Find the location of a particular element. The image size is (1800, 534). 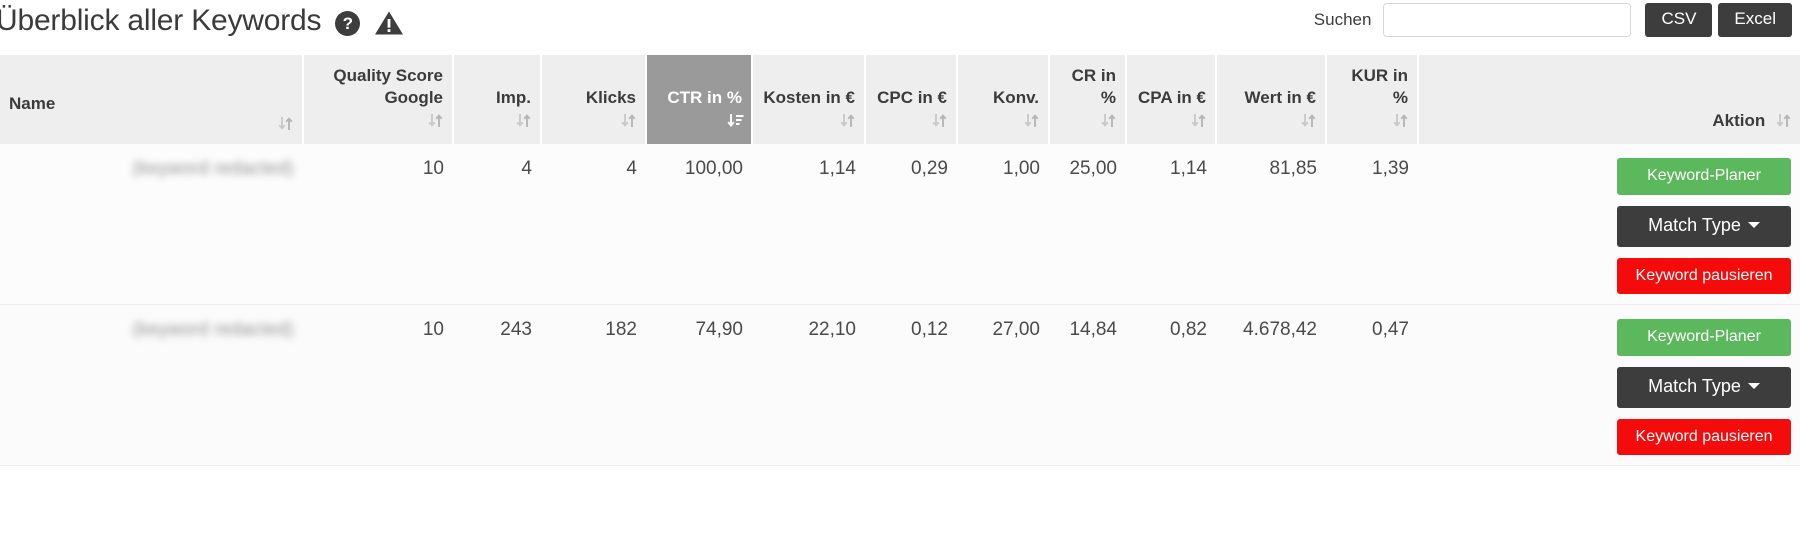

column-header-kur: KUR in % is located at coordinates (1372, 100).